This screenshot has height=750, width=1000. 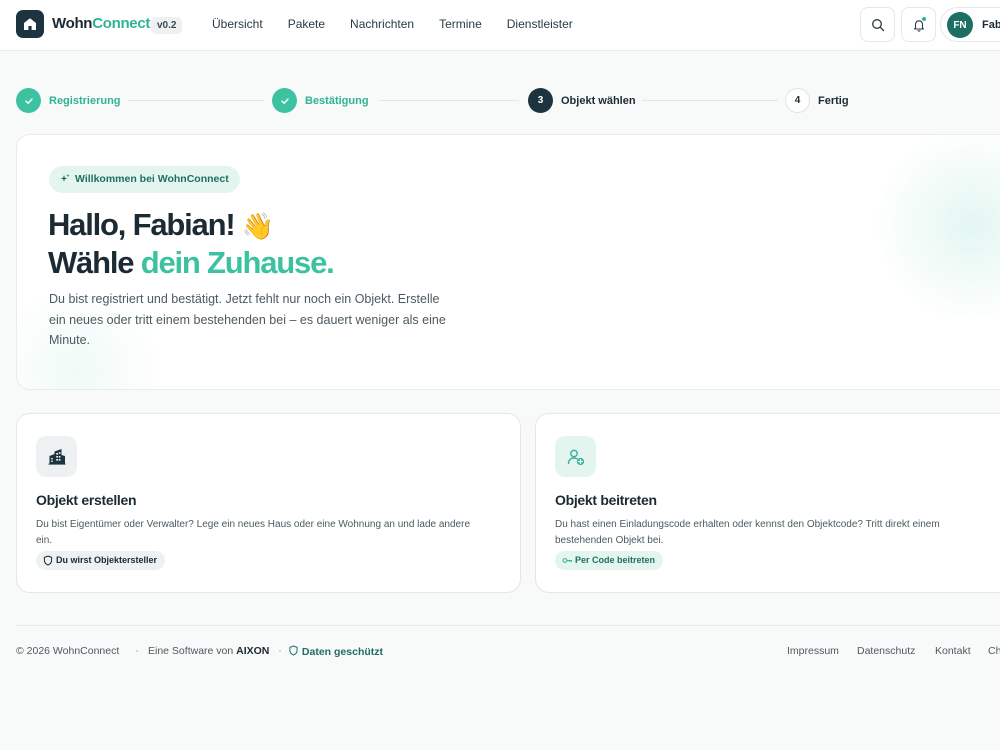 What do you see at coordinates (606, 500) in the screenshot?
I see `card-title: Objekt beitreten` at bounding box center [606, 500].